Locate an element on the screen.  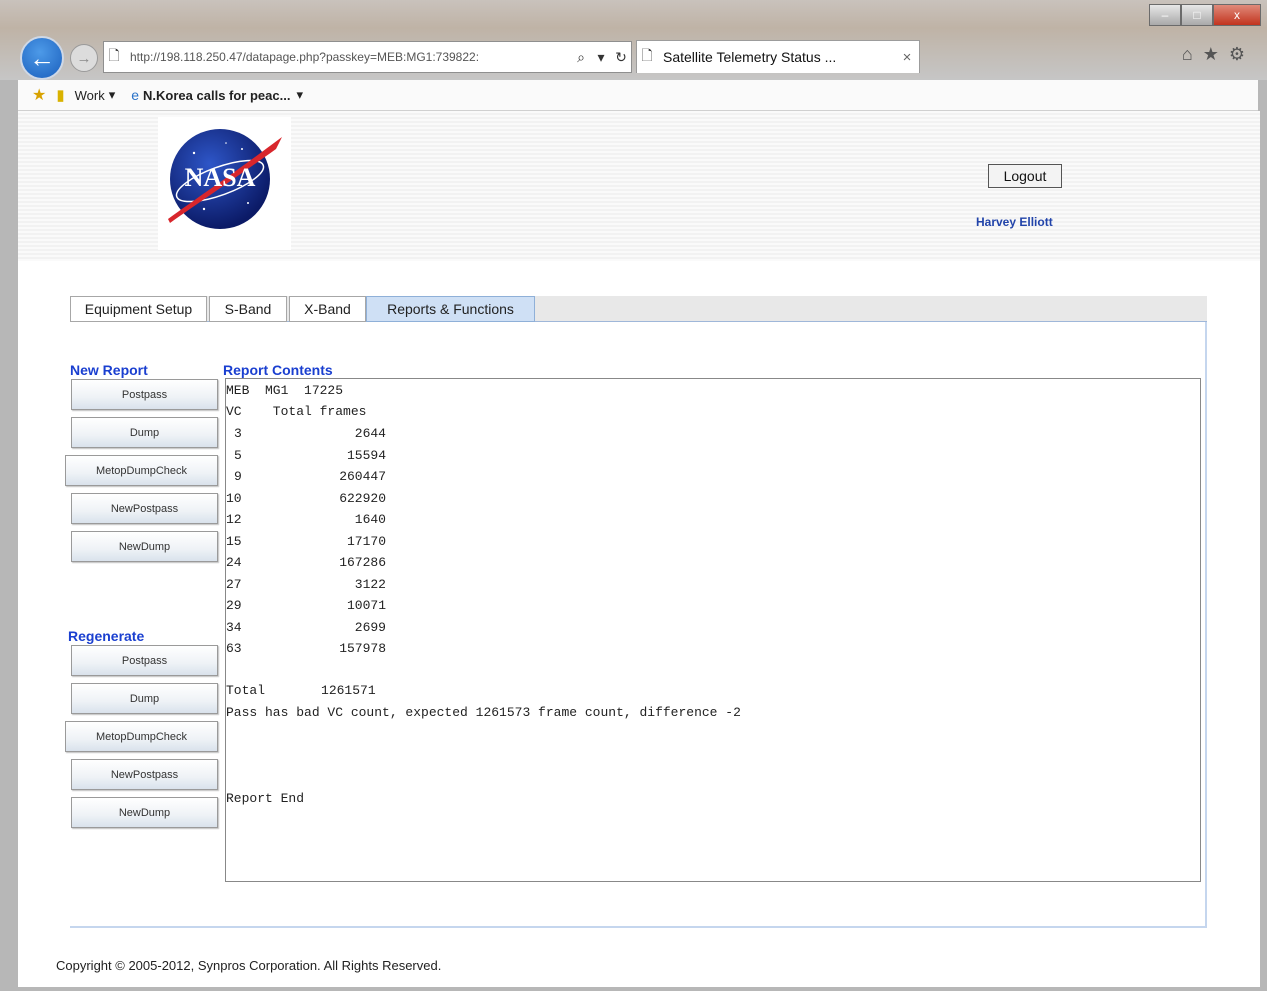
ie-page-icon: e is located at coordinates (135, 95).